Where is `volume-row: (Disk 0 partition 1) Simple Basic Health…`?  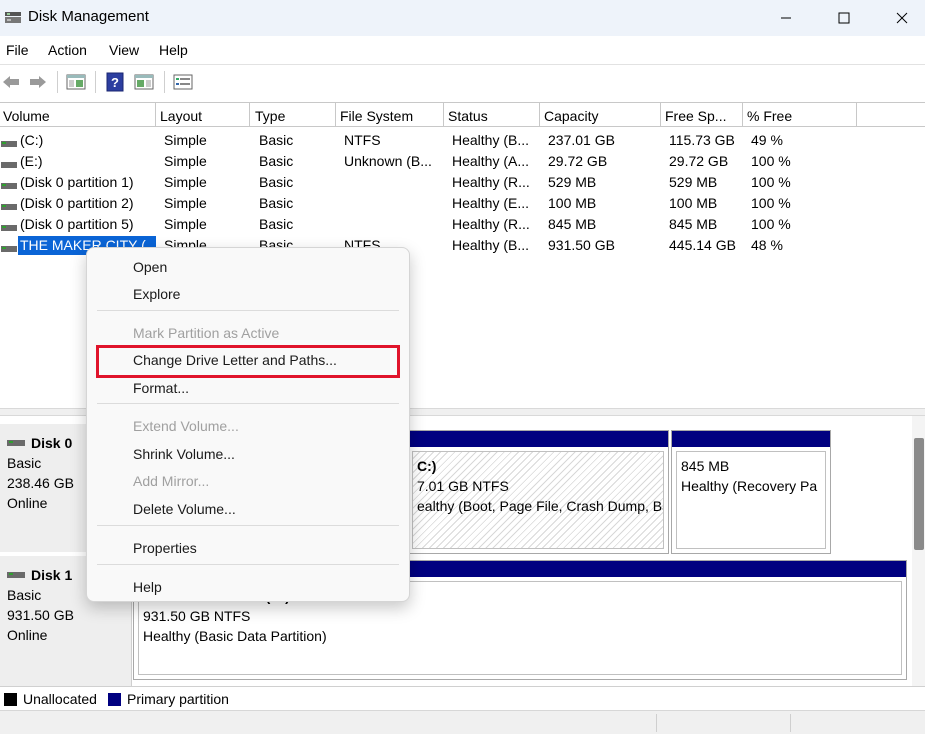 volume-row: (Disk 0 partition 1) Simple Basic Health… is located at coordinates (462, 182).